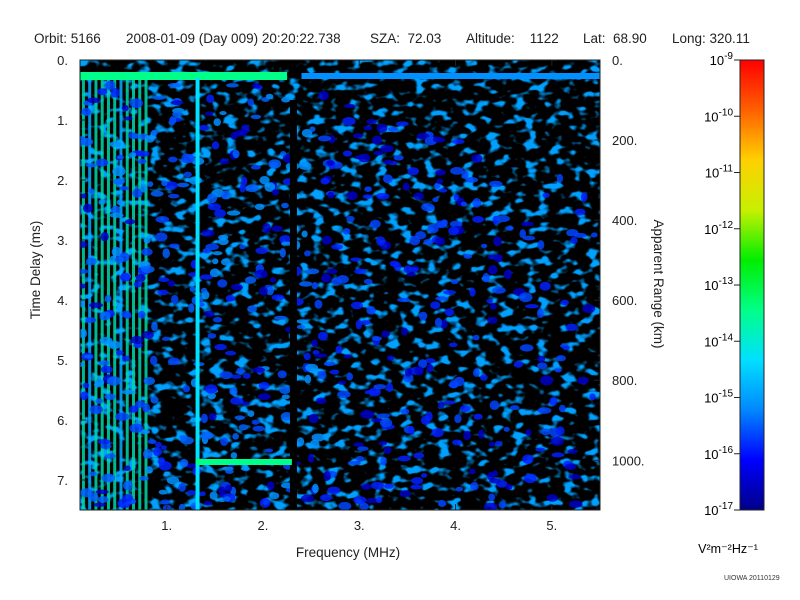 The width and height of the screenshot is (800, 600). Describe the element at coordinates (718, 284) in the screenshot. I see `colorbar-tick-label: 10-13` at that location.